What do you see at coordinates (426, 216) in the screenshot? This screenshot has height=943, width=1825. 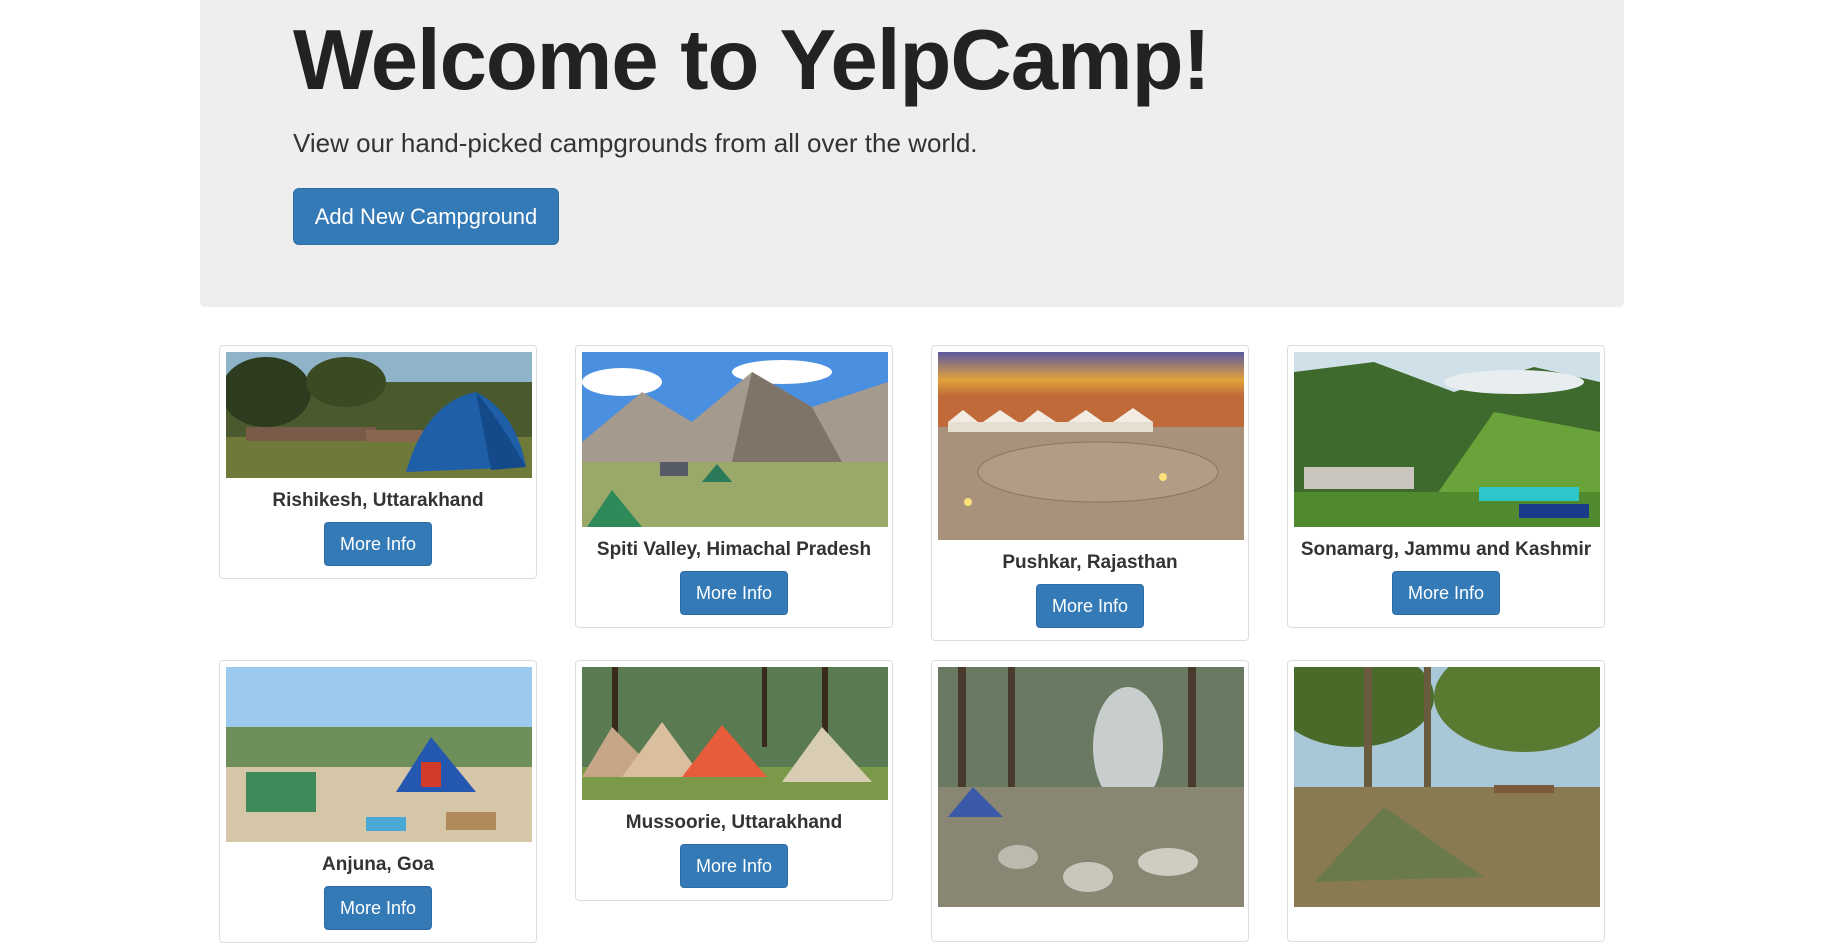 I see `add-campground-button: Add New Campground` at bounding box center [426, 216].